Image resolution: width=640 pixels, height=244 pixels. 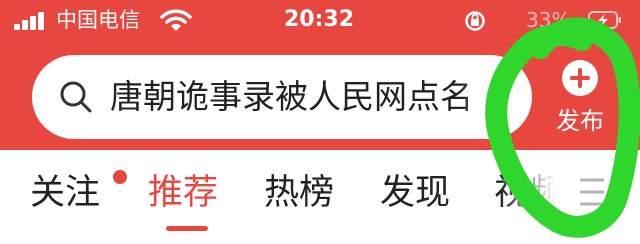 What do you see at coordinates (319, 19) in the screenshot?
I see `status-time: 20:32` at bounding box center [319, 19].